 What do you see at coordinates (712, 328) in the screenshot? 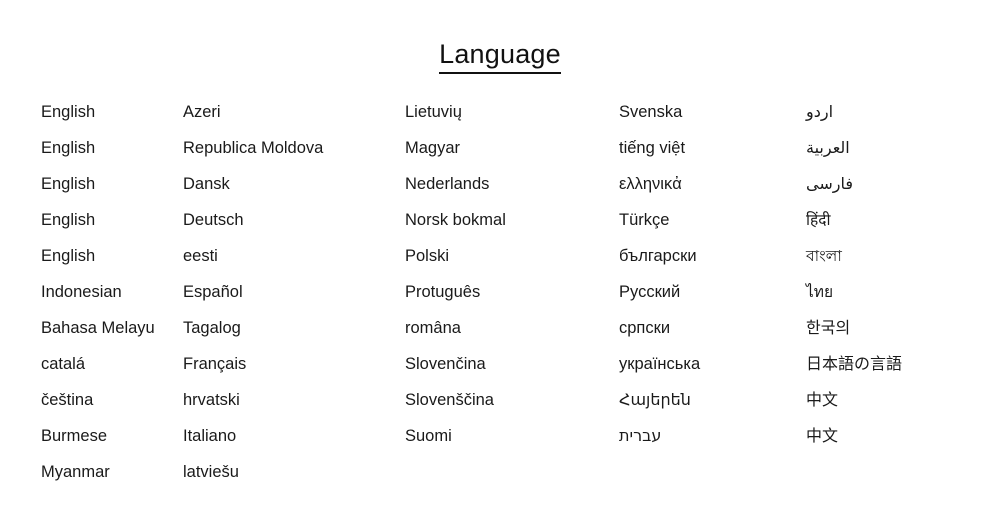
I see `language-option: српски` at bounding box center [712, 328].